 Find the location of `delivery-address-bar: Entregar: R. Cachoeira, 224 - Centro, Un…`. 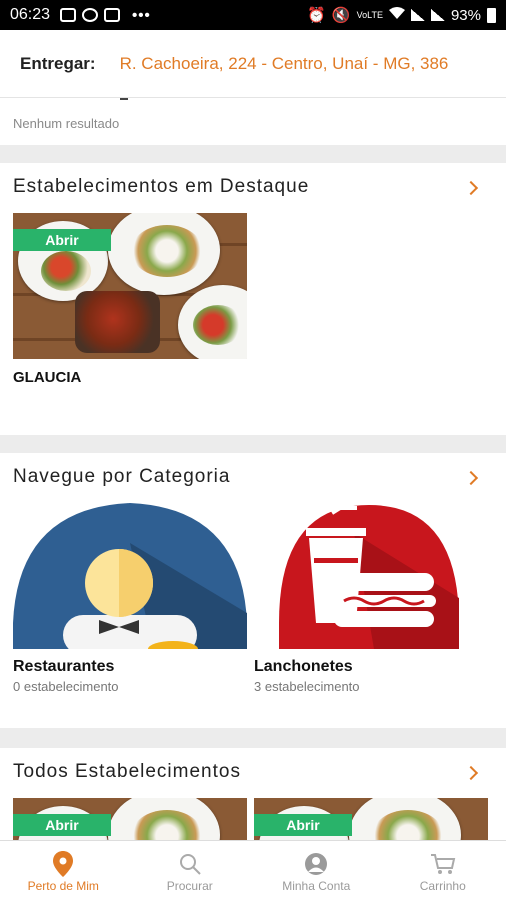

delivery-address-bar: Entregar: R. Cachoeira, 224 - Centro, Un… is located at coordinates (253, 64).